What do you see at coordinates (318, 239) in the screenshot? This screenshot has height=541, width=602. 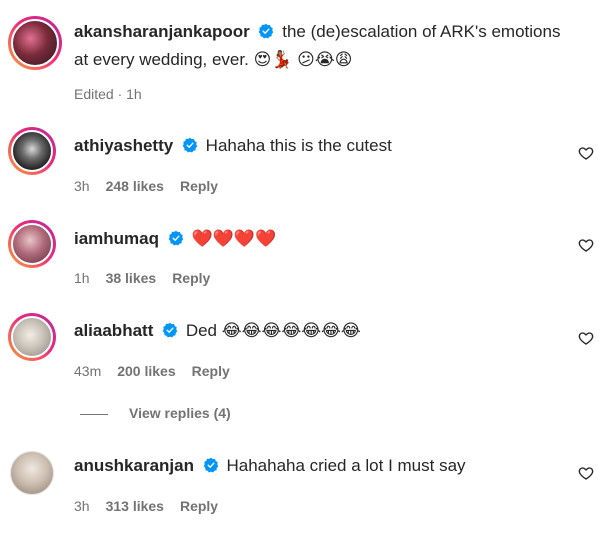 I see `comment-row: iamhumaq ❤️❤️❤️❤️` at bounding box center [318, 239].